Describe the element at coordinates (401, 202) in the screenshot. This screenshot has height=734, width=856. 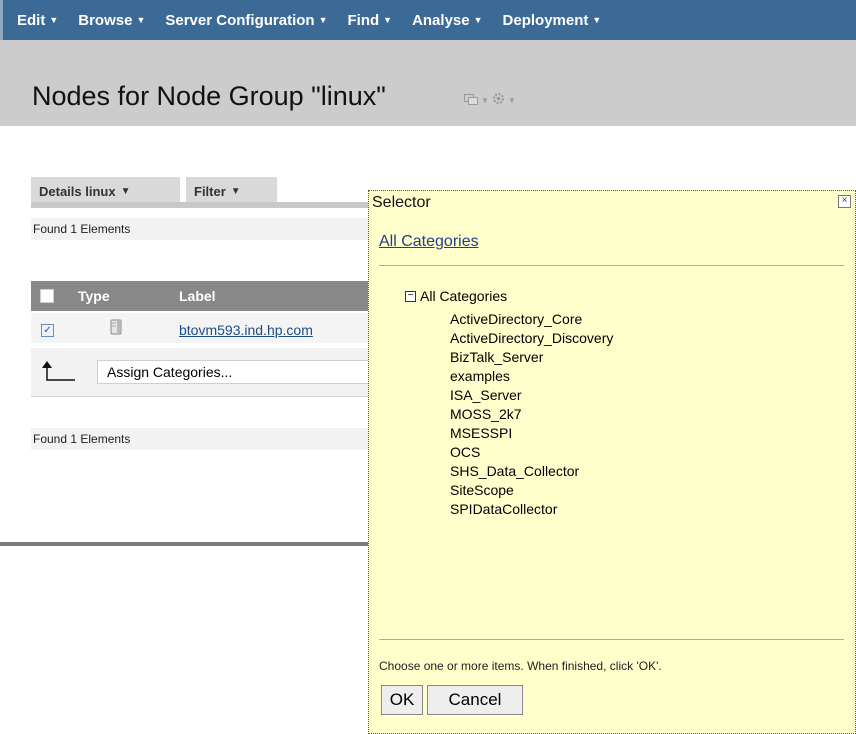
I see `selector-title: Selector` at that location.